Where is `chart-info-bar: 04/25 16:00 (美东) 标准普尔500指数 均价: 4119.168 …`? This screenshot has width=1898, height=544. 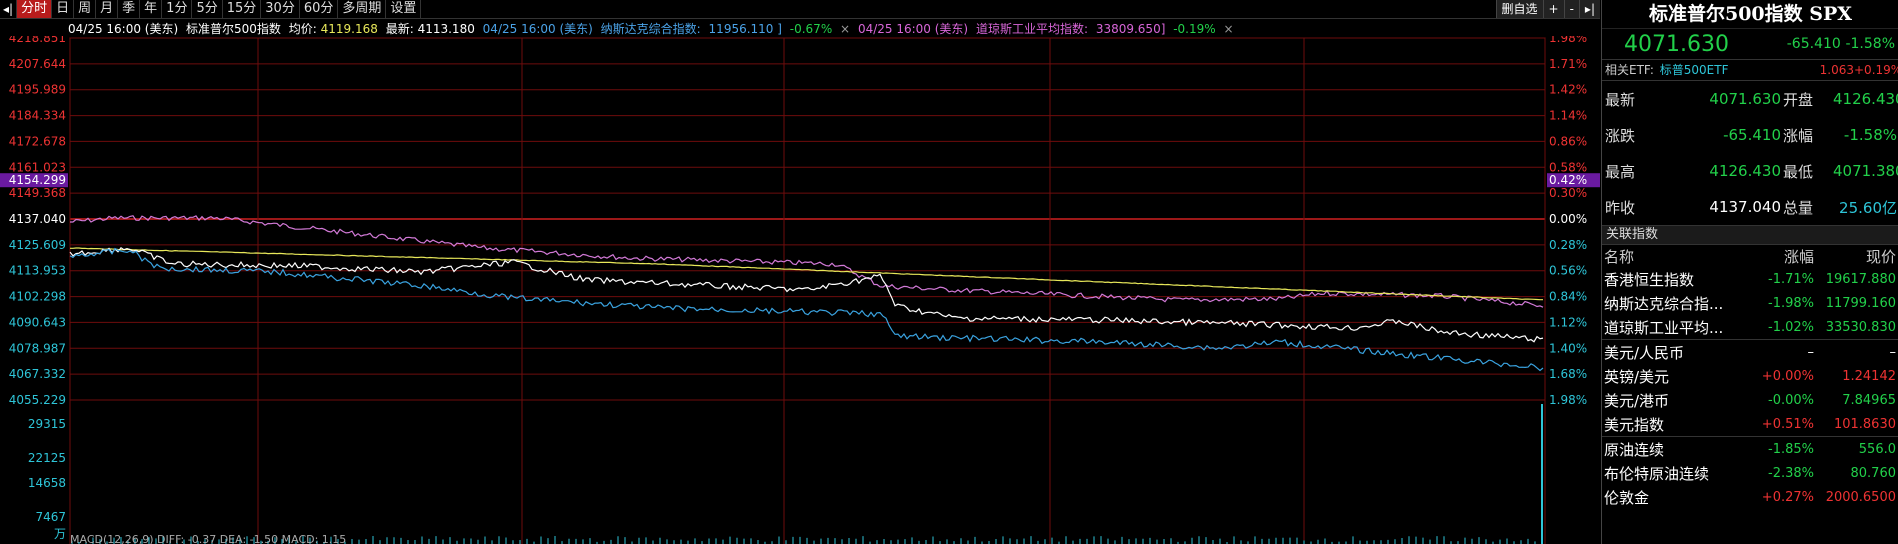 chart-info-bar: 04/25 16:00 (美东) 标准普尔500指数 均价: 4119.168 … is located at coordinates (803, 28).